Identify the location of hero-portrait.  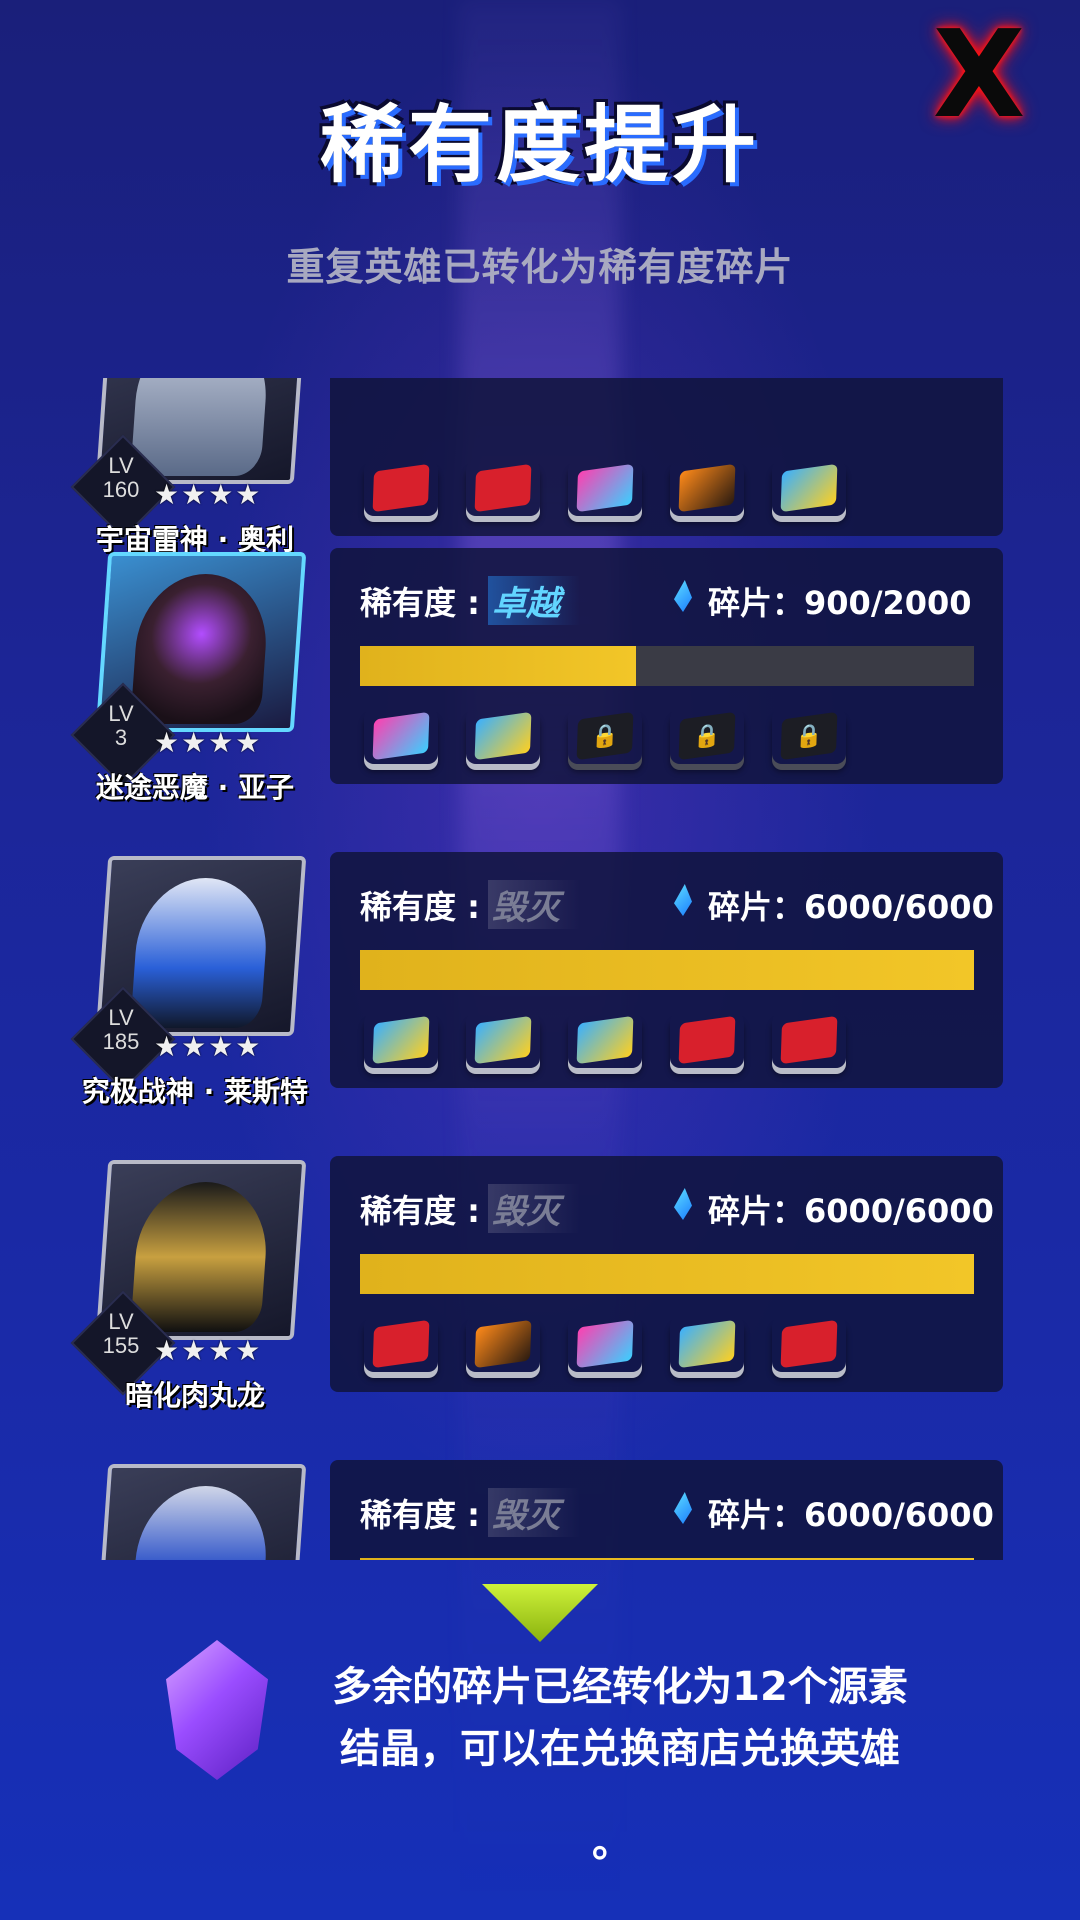
(201, 1512).